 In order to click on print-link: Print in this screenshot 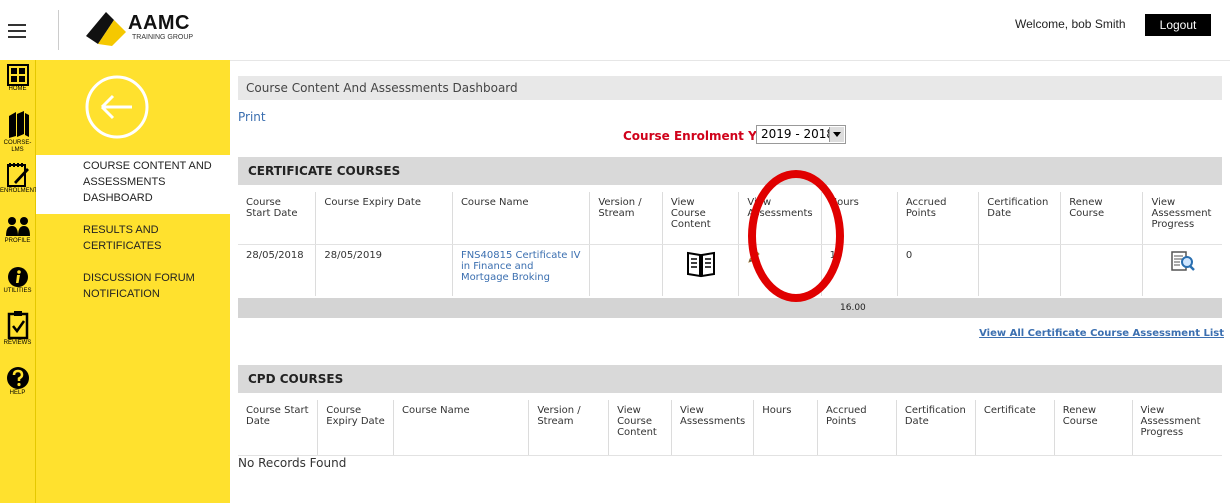, I will do `click(252, 117)`.